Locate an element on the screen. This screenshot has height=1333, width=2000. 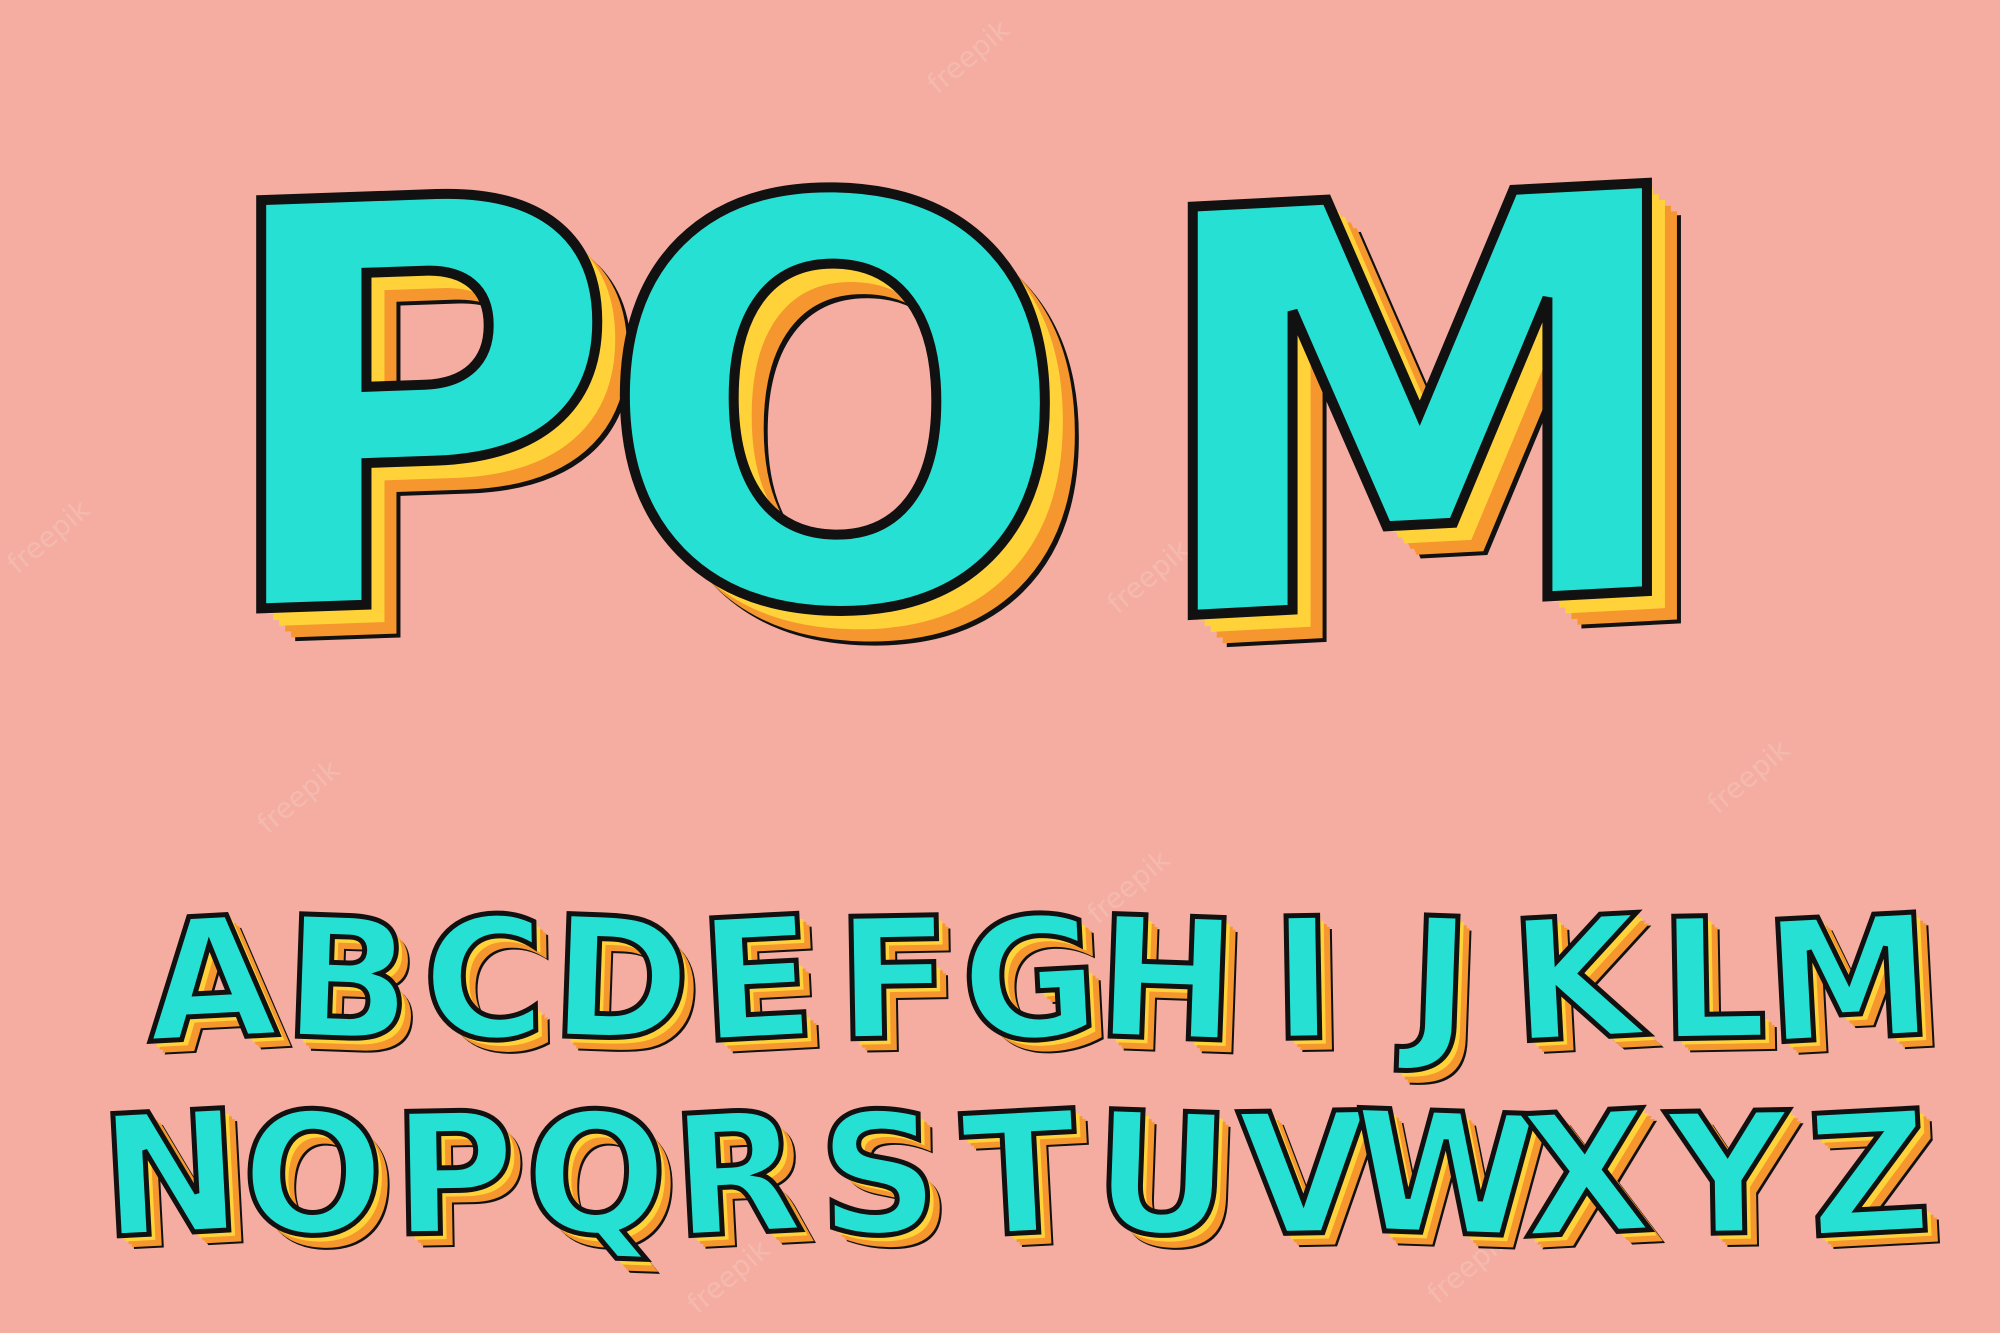
glyph-i: I is located at coordinates (1303, 980).